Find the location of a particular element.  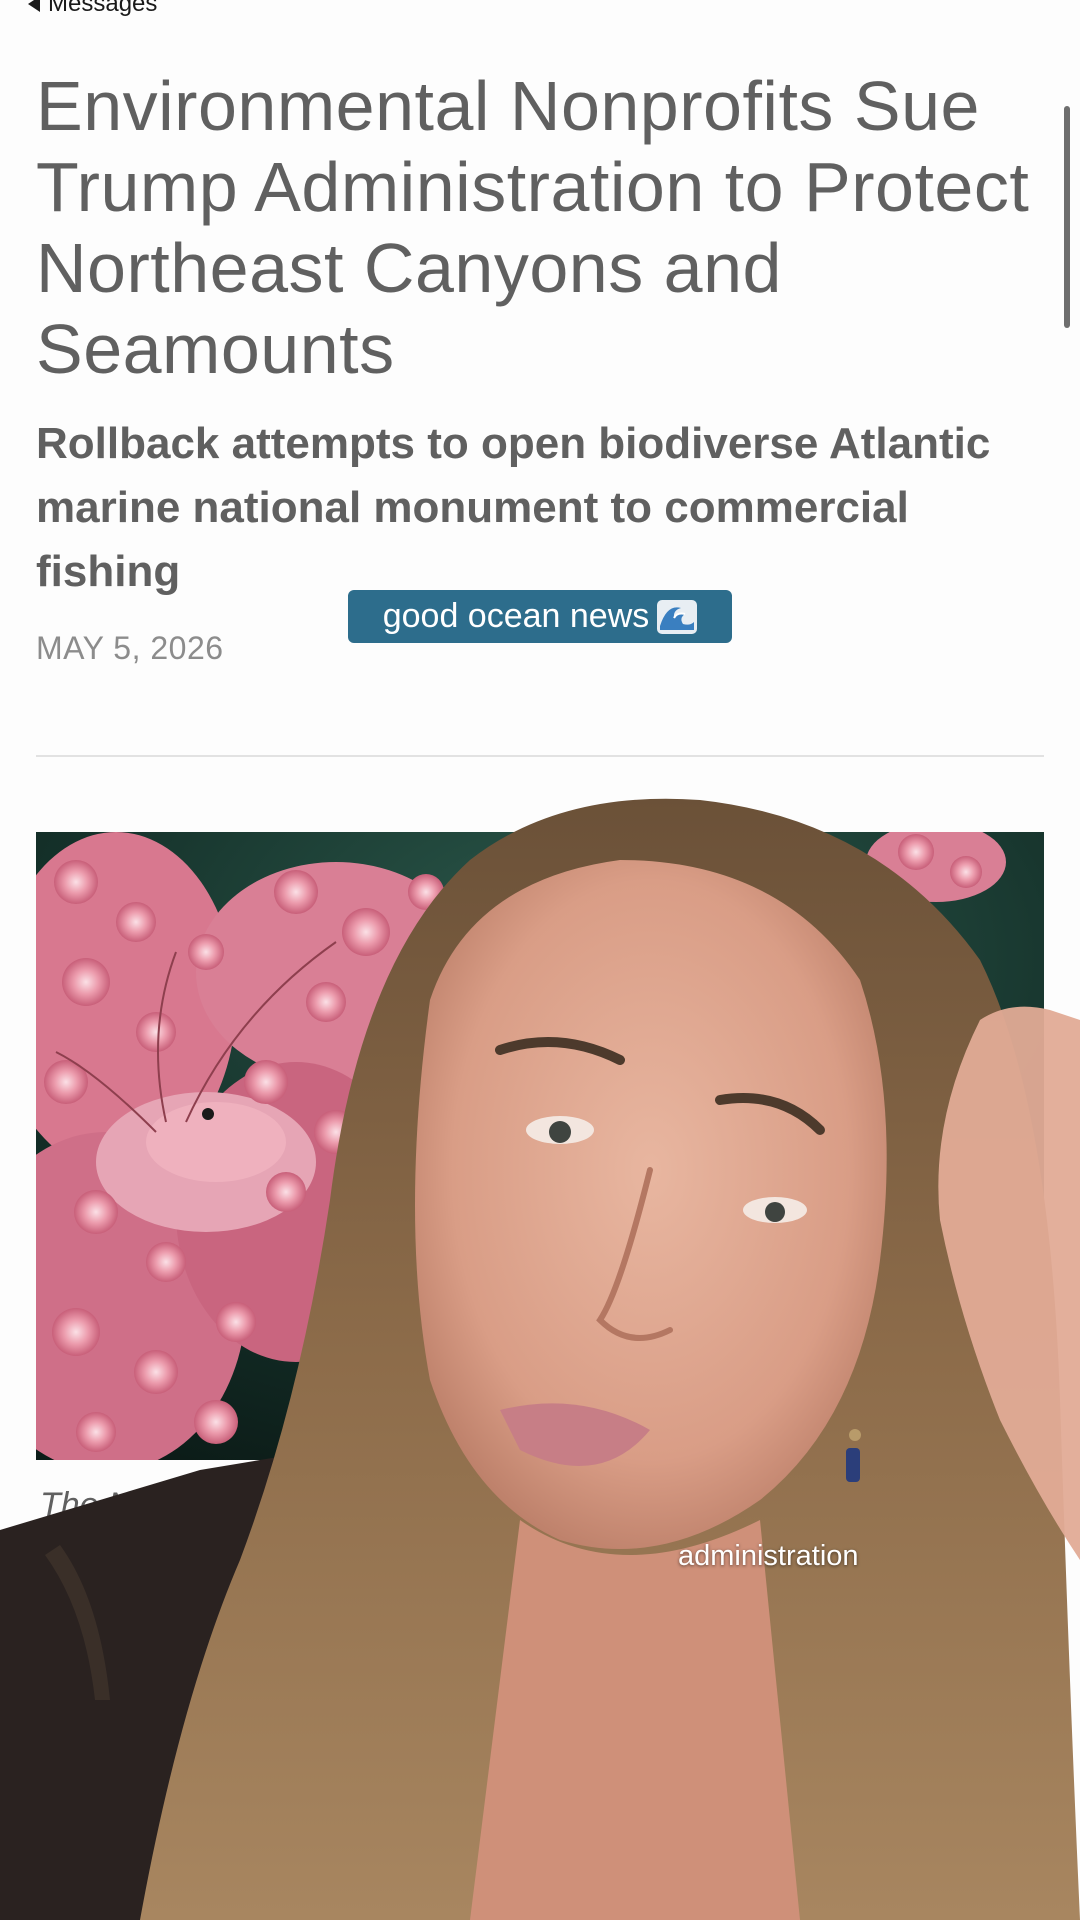

back-to-messages-link: Messages is located at coordinates (92, 11).